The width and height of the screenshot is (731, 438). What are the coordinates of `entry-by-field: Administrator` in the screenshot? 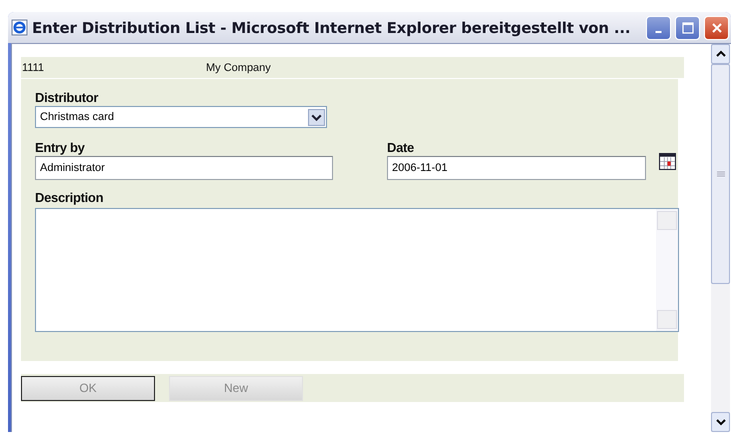 It's located at (184, 168).